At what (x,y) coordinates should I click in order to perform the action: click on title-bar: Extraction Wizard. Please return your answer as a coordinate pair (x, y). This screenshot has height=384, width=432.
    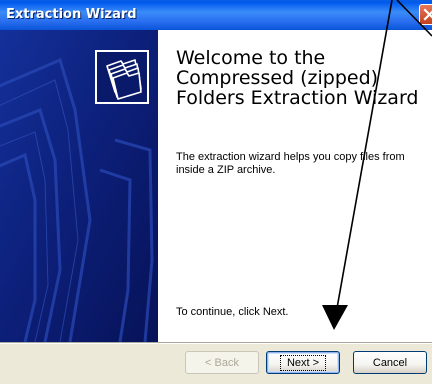
    Looking at the image, I should click on (216, 15).